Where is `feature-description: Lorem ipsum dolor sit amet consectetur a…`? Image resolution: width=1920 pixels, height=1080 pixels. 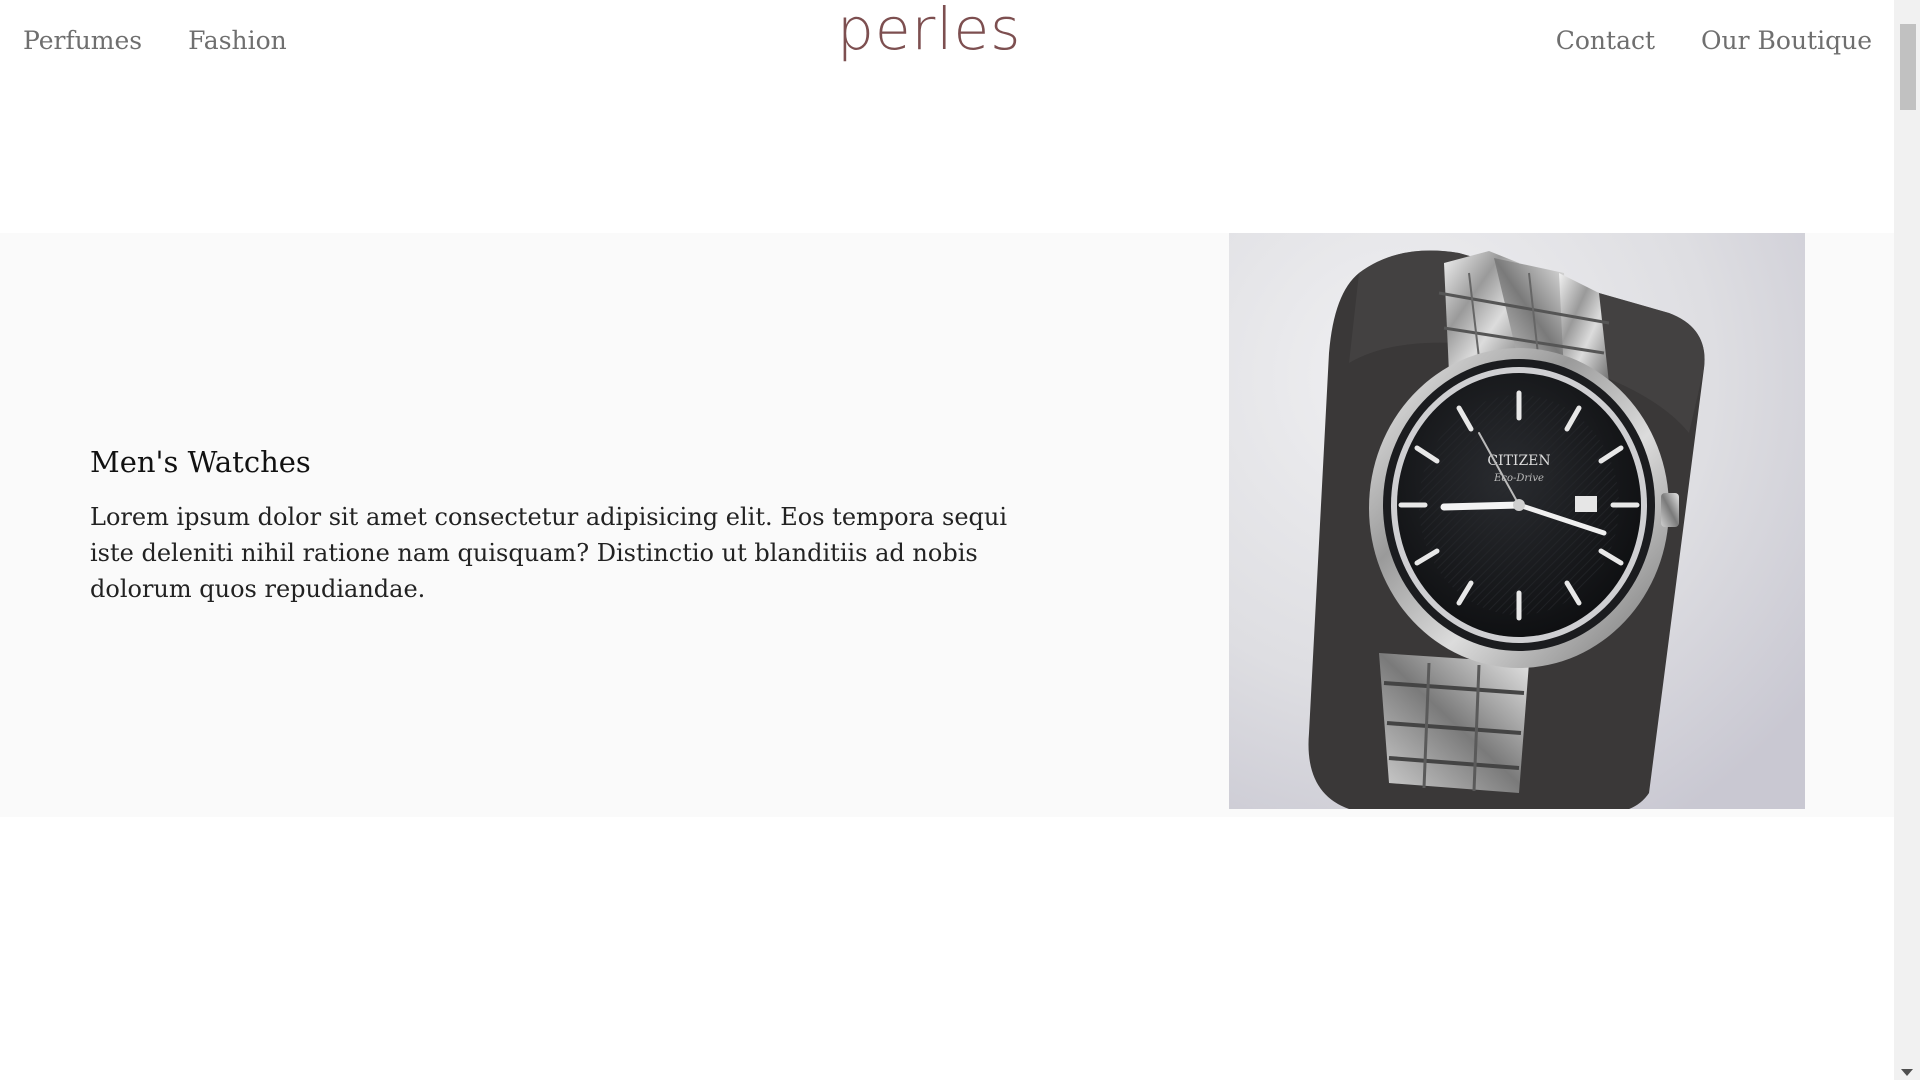
feature-description: Lorem ipsum dolor sit amet consectetur a… is located at coordinates (549, 553).